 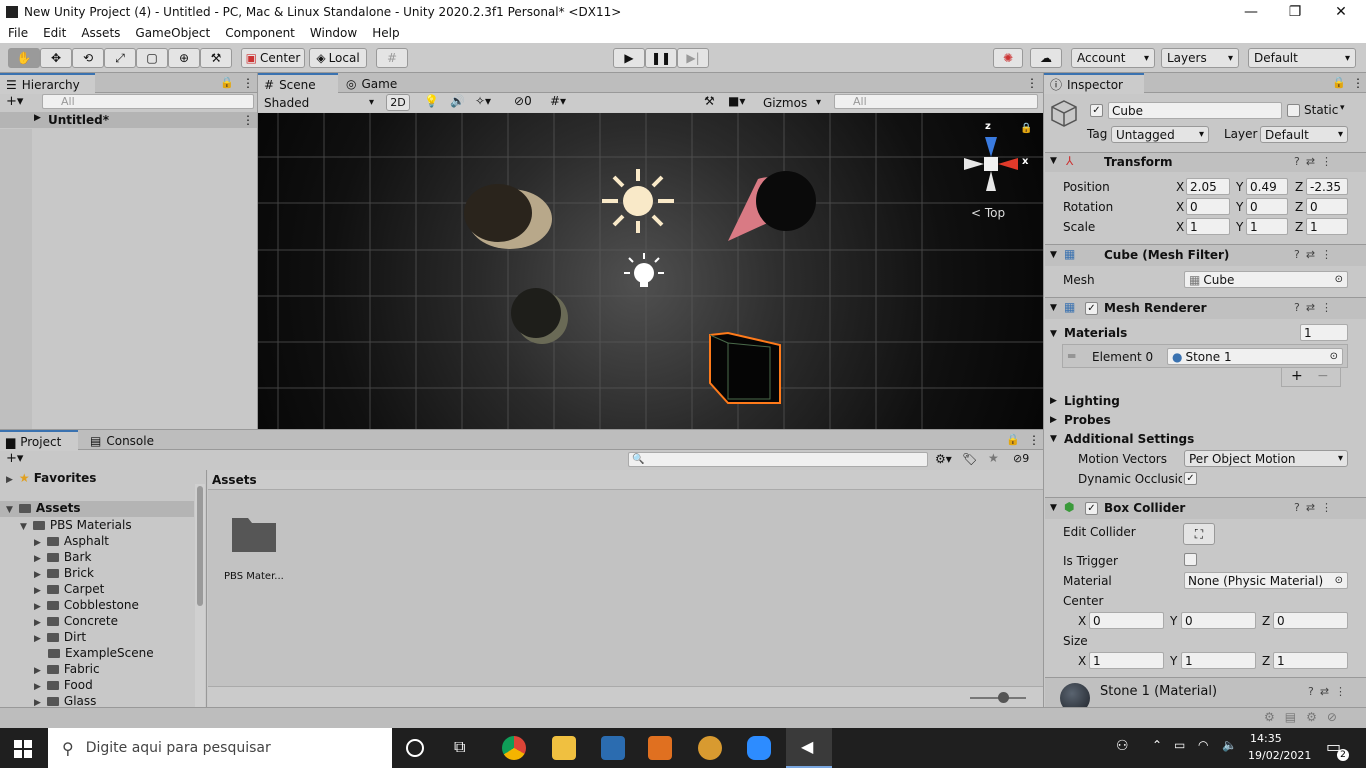 What do you see at coordinates (152, 58) in the screenshot?
I see `rect-tool-button: ▢` at bounding box center [152, 58].